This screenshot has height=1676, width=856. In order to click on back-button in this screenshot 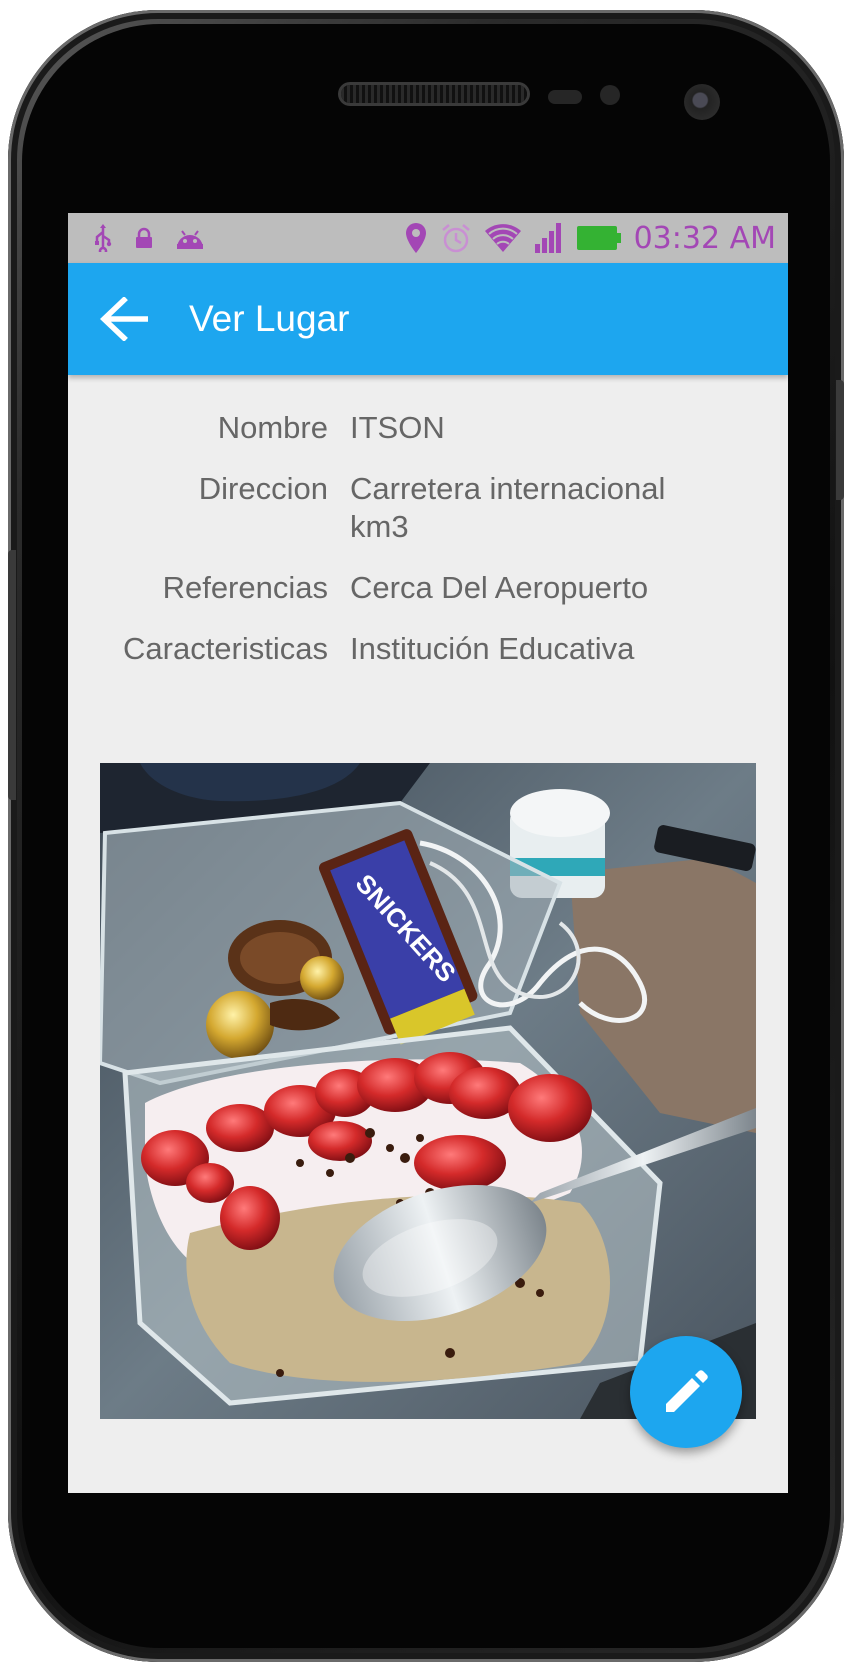, I will do `click(124, 319)`.